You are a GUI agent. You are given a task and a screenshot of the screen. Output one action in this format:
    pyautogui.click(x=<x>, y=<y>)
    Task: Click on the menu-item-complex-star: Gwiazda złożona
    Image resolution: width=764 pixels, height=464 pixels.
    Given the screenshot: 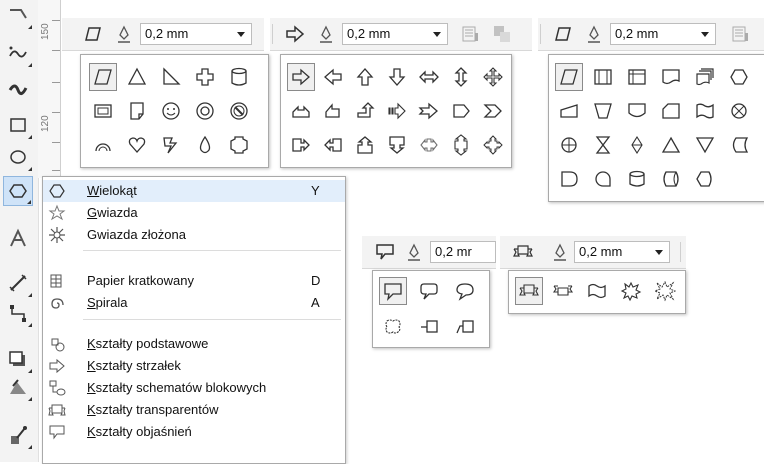 What is the action you would take?
    pyautogui.click(x=194, y=235)
    